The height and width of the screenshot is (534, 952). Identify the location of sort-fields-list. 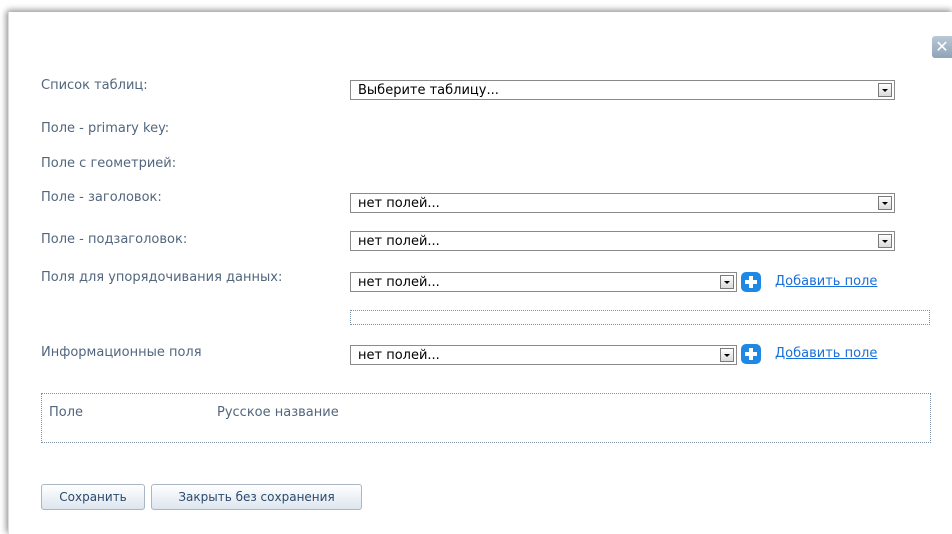
(640, 317).